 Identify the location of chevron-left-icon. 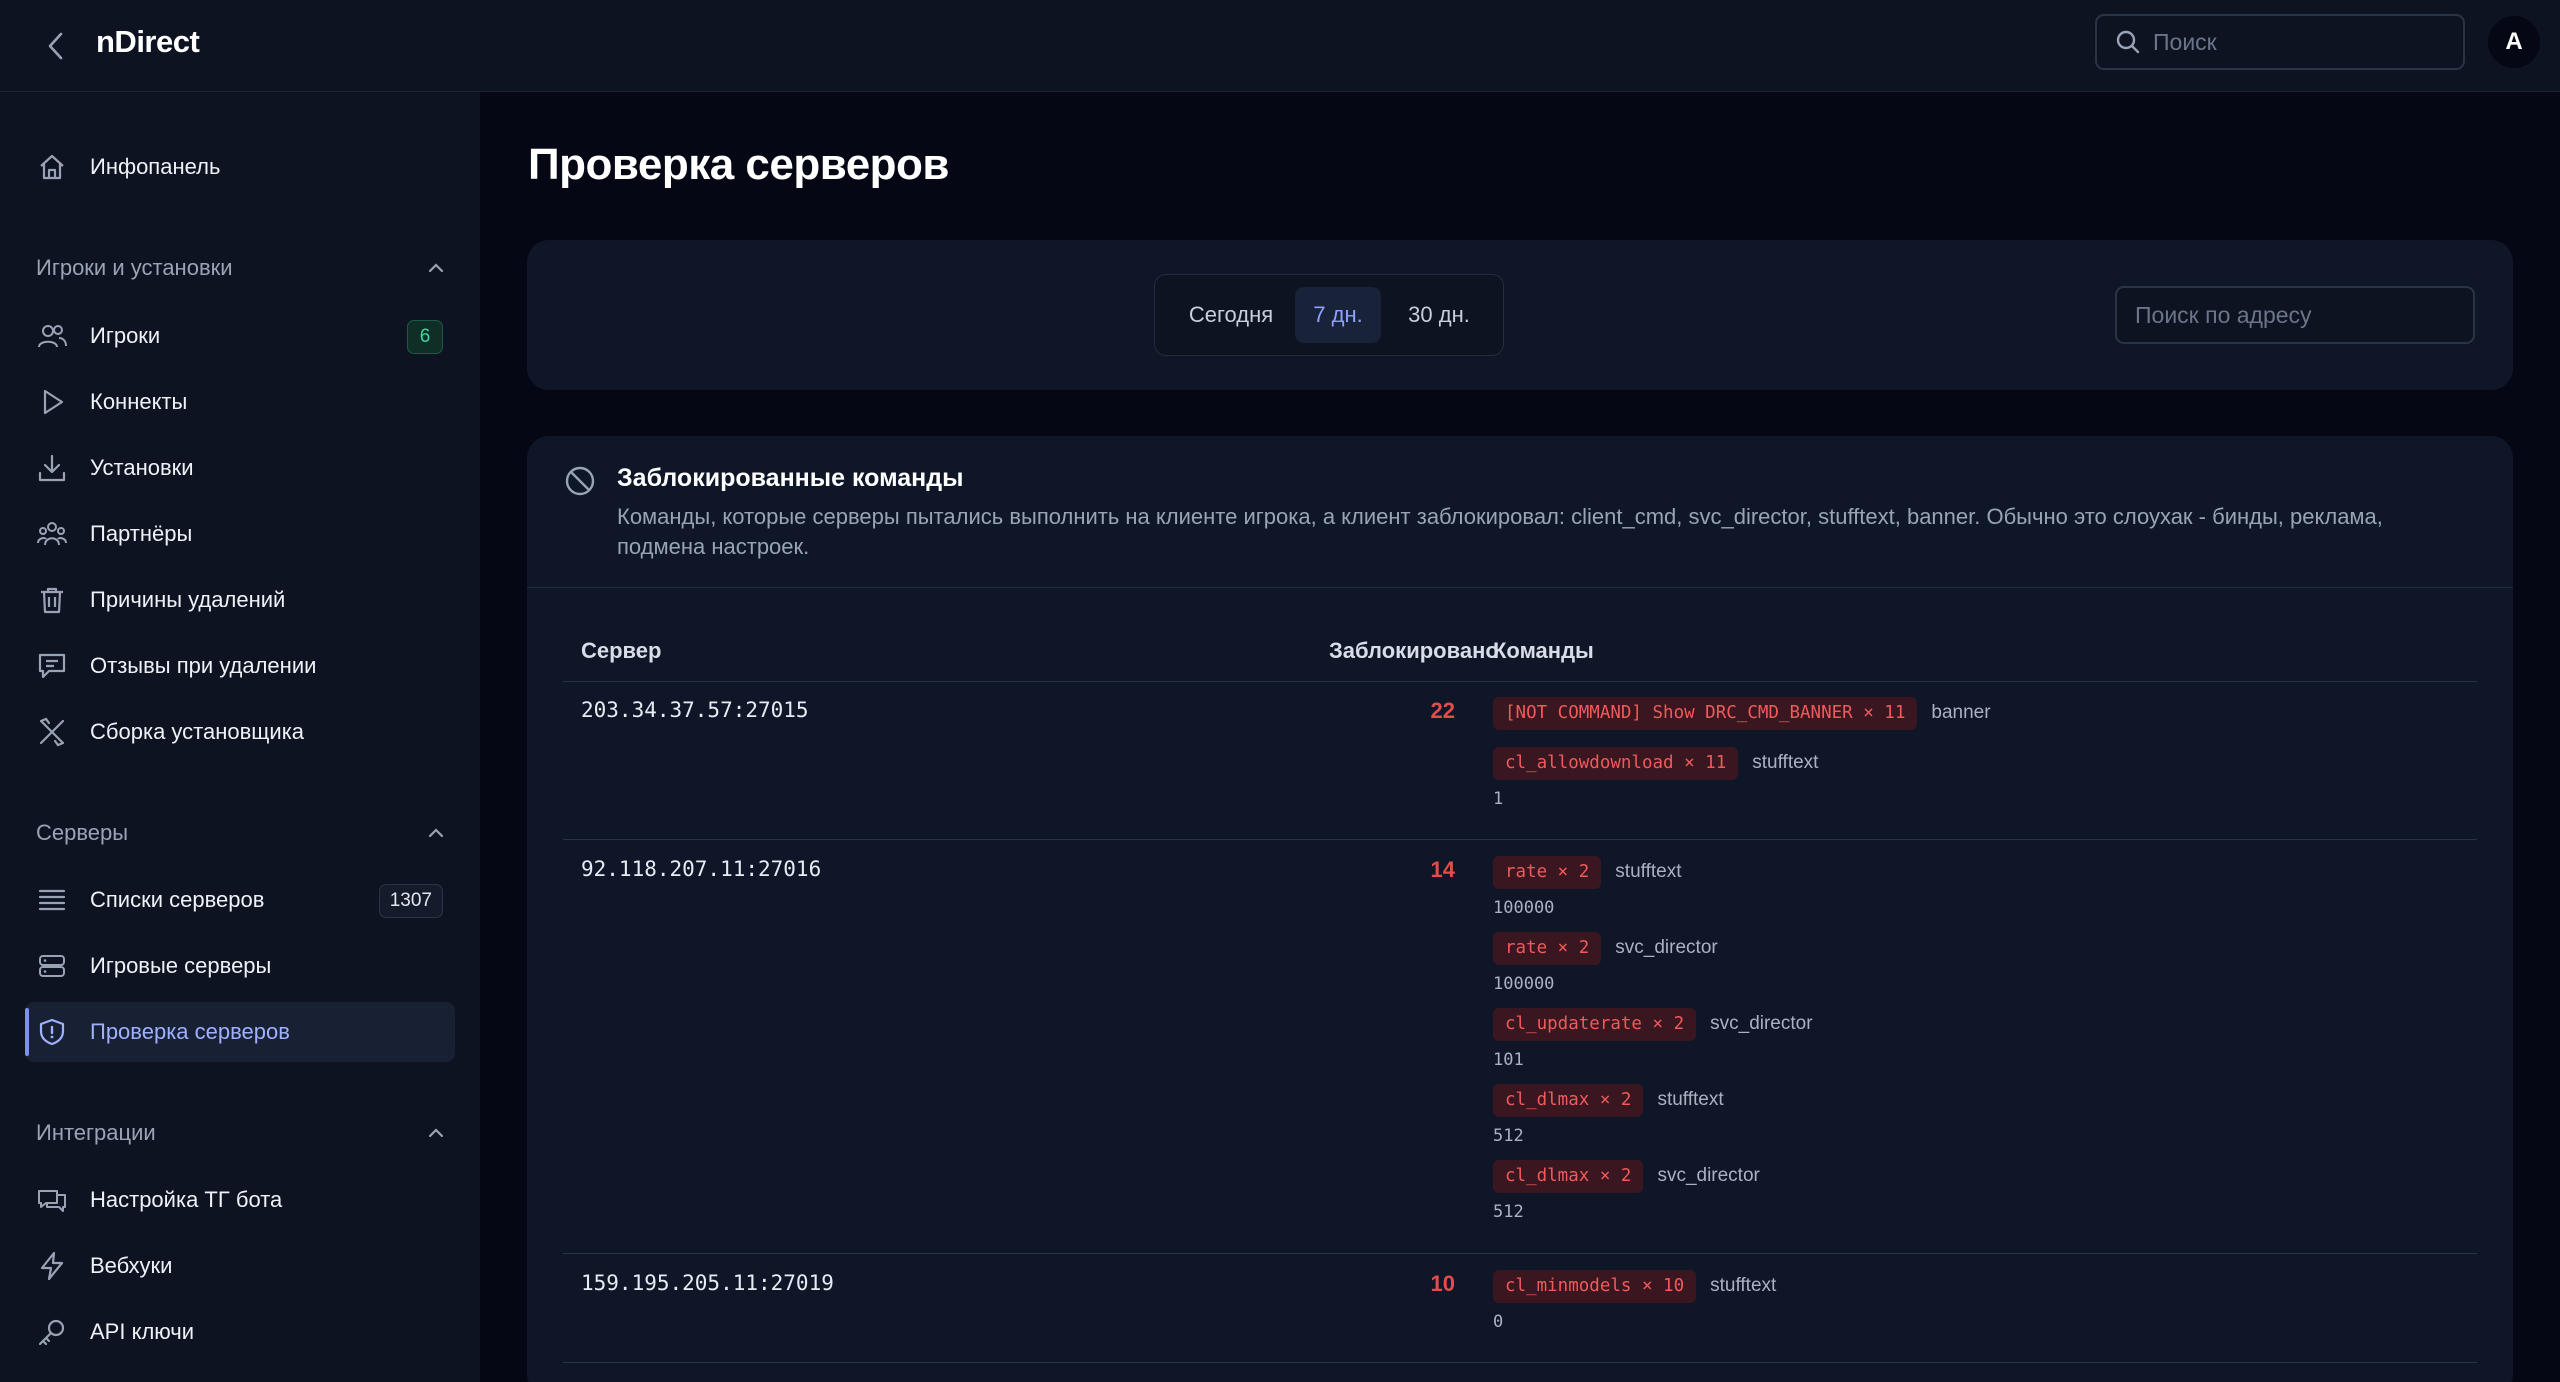
(55, 46).